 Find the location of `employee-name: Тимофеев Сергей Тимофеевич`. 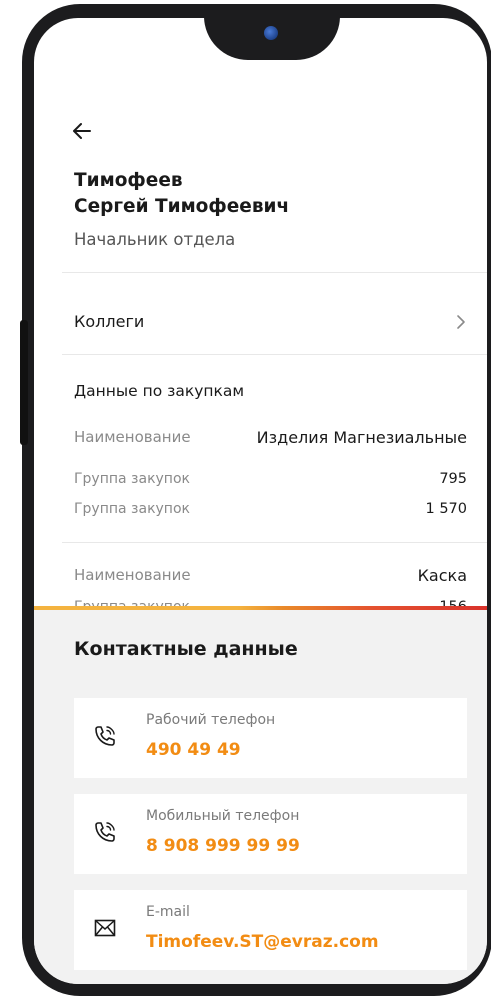

employee-name: Тимофеев Сергей Тимофеевич is located at coordinates (181, 194).